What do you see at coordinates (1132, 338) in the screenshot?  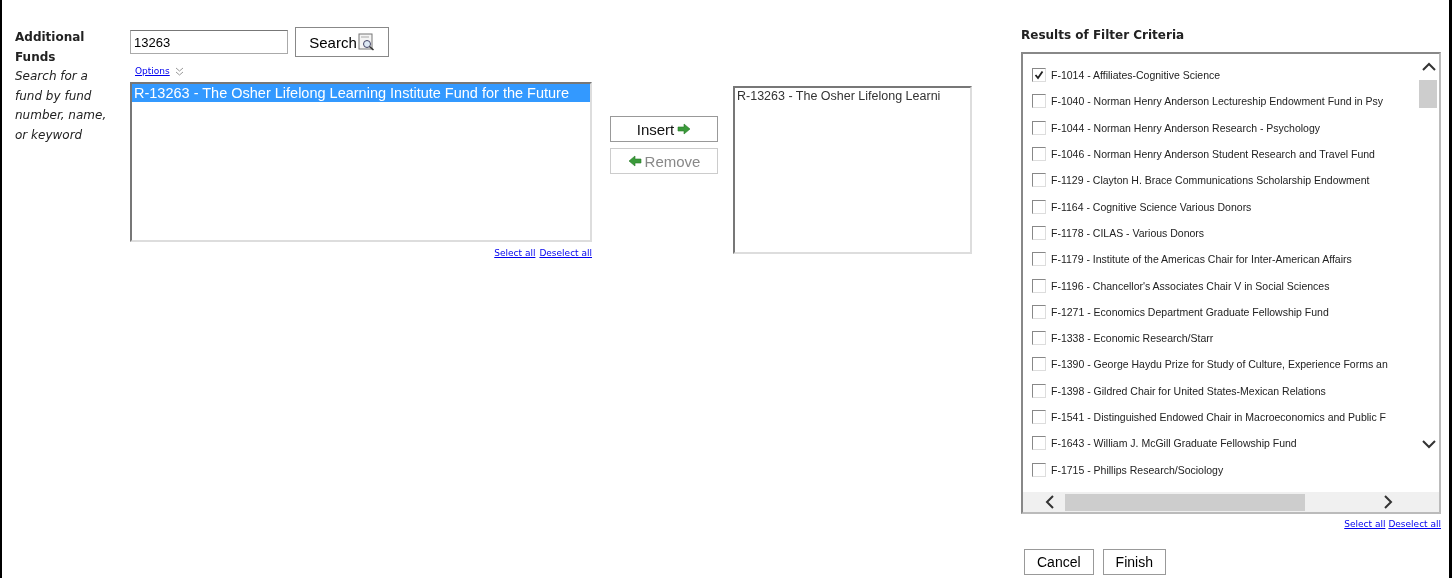 I see `result-label: F-1338 - Economic Research/Starr` at bounding box center [1132, 338].